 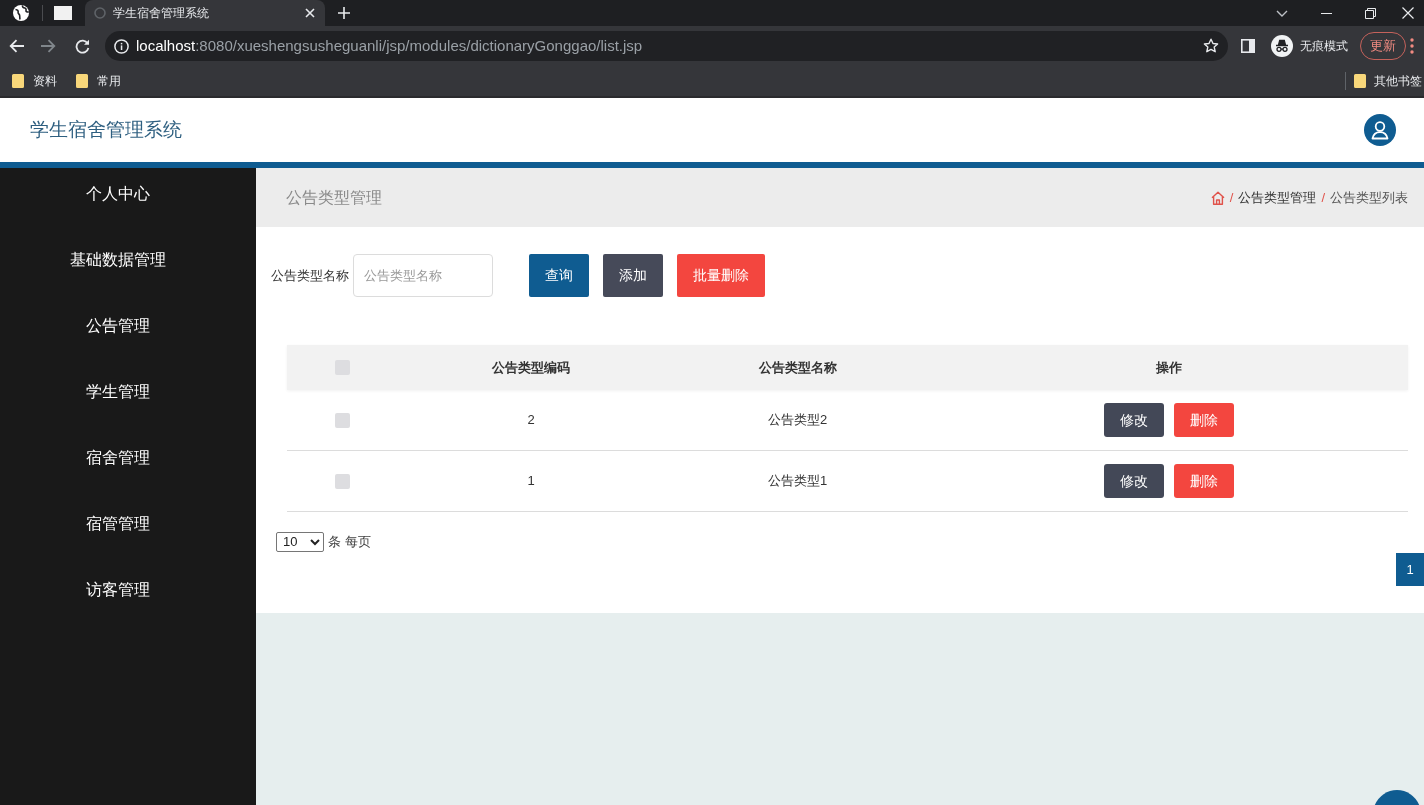 I want to click on table-cell-text: 1, so click(x=531, y=481).